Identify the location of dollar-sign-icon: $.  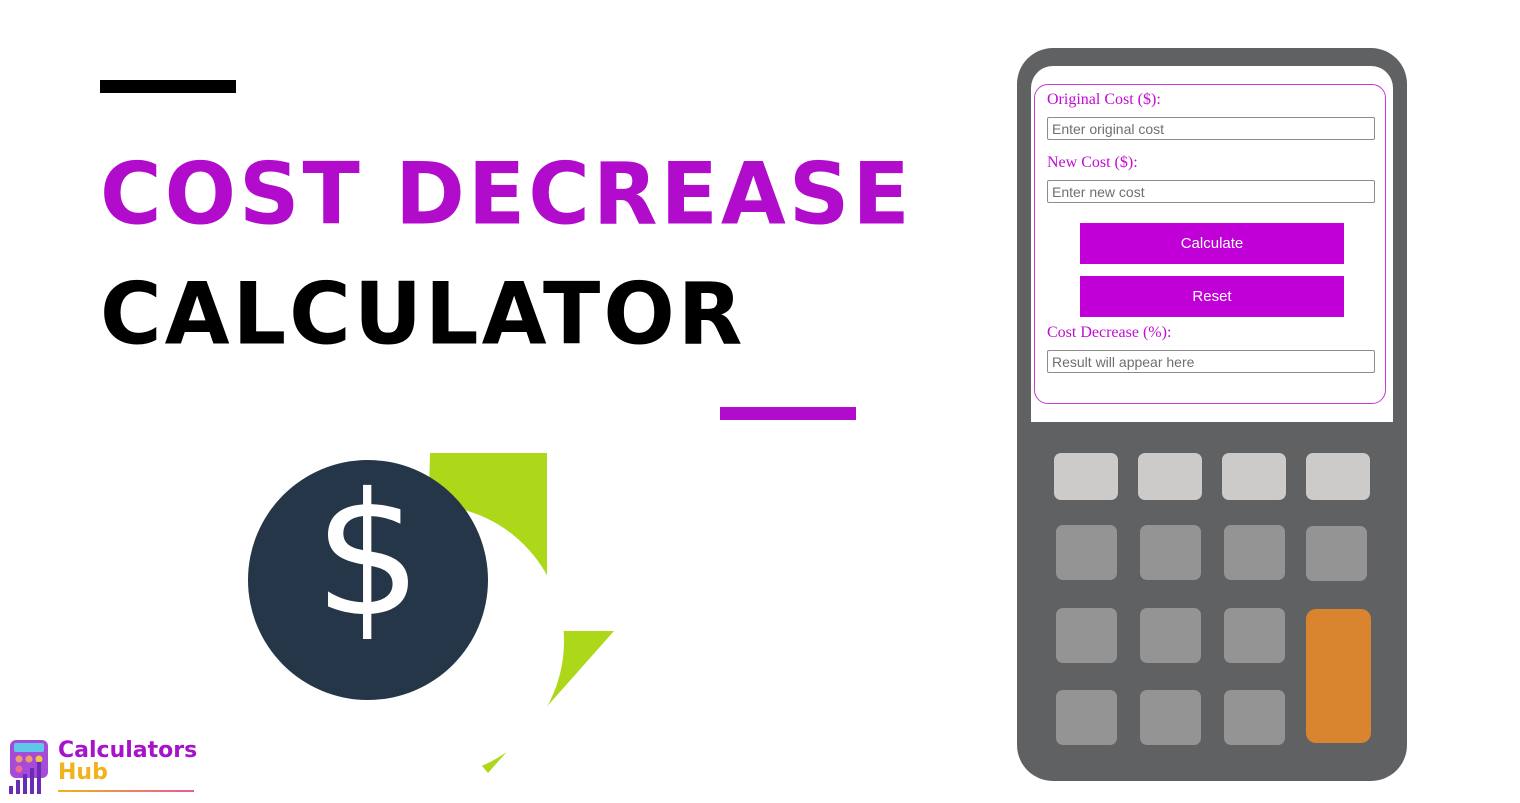
(368, 556).